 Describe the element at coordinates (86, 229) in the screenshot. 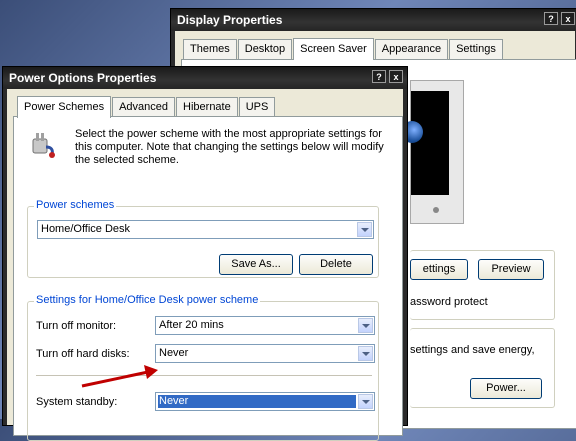

I see `power-scheme-value: Home/Office Desk` at that location.